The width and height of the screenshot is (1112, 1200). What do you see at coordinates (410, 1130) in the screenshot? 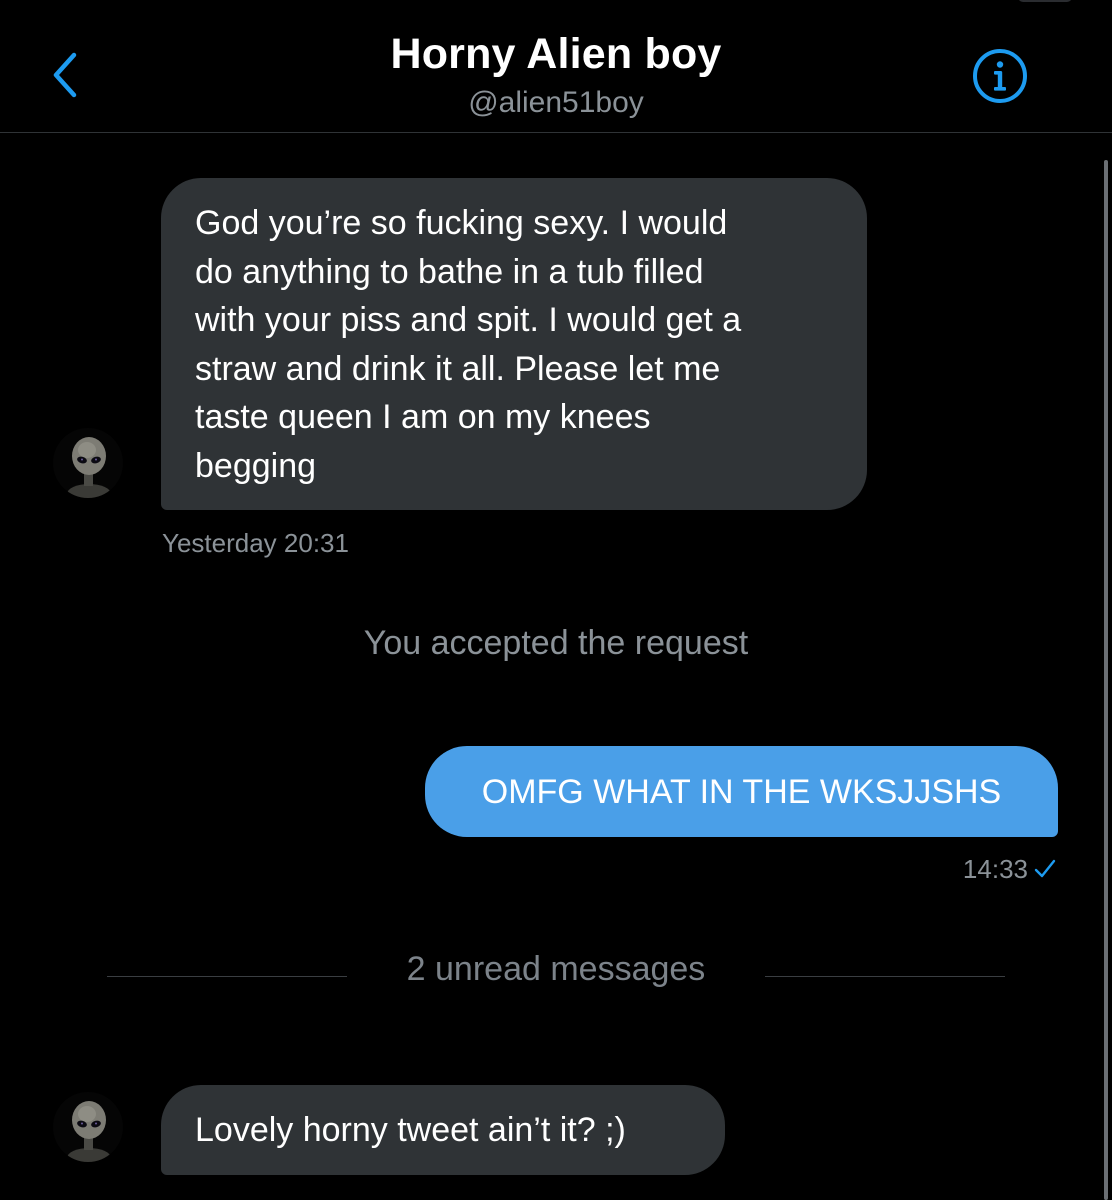
I see `message-text: Lovely horny tweet ain’t it? ;)` at bounding box center [410, 1130].